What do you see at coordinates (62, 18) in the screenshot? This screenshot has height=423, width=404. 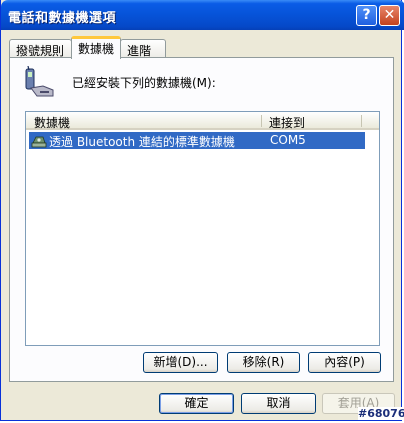 I see `window-title: 電話和數據機選項` at bounding box center [62, 18].